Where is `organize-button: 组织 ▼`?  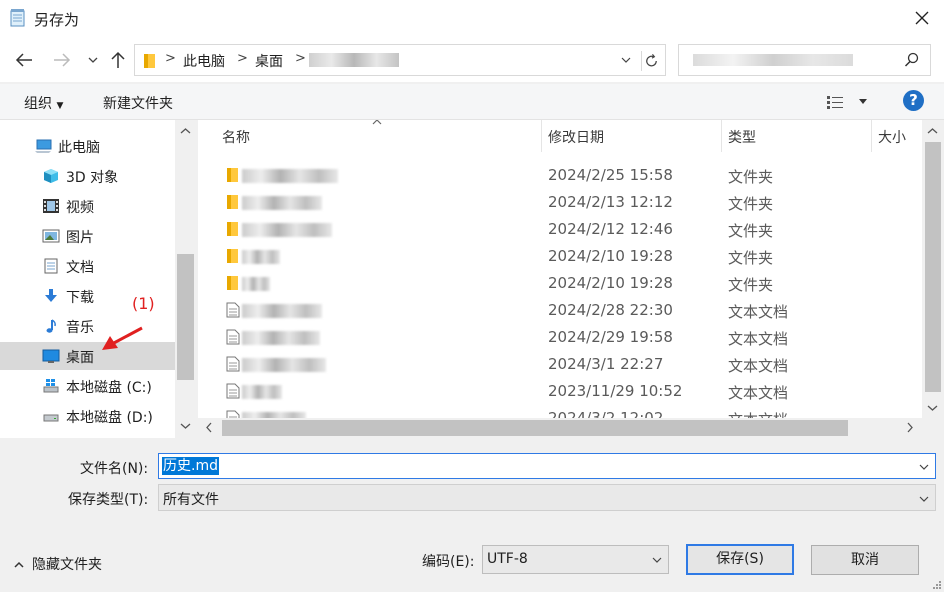 organize-button: 组织 ▼ is located at coordinates (43, 103).